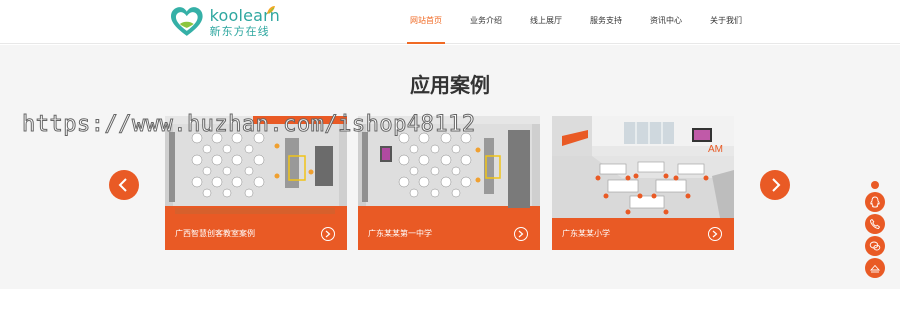 The height and width of the screenshot is (309, 900). I want to click on nav-item-support: 服务支持, so click(606, 22).